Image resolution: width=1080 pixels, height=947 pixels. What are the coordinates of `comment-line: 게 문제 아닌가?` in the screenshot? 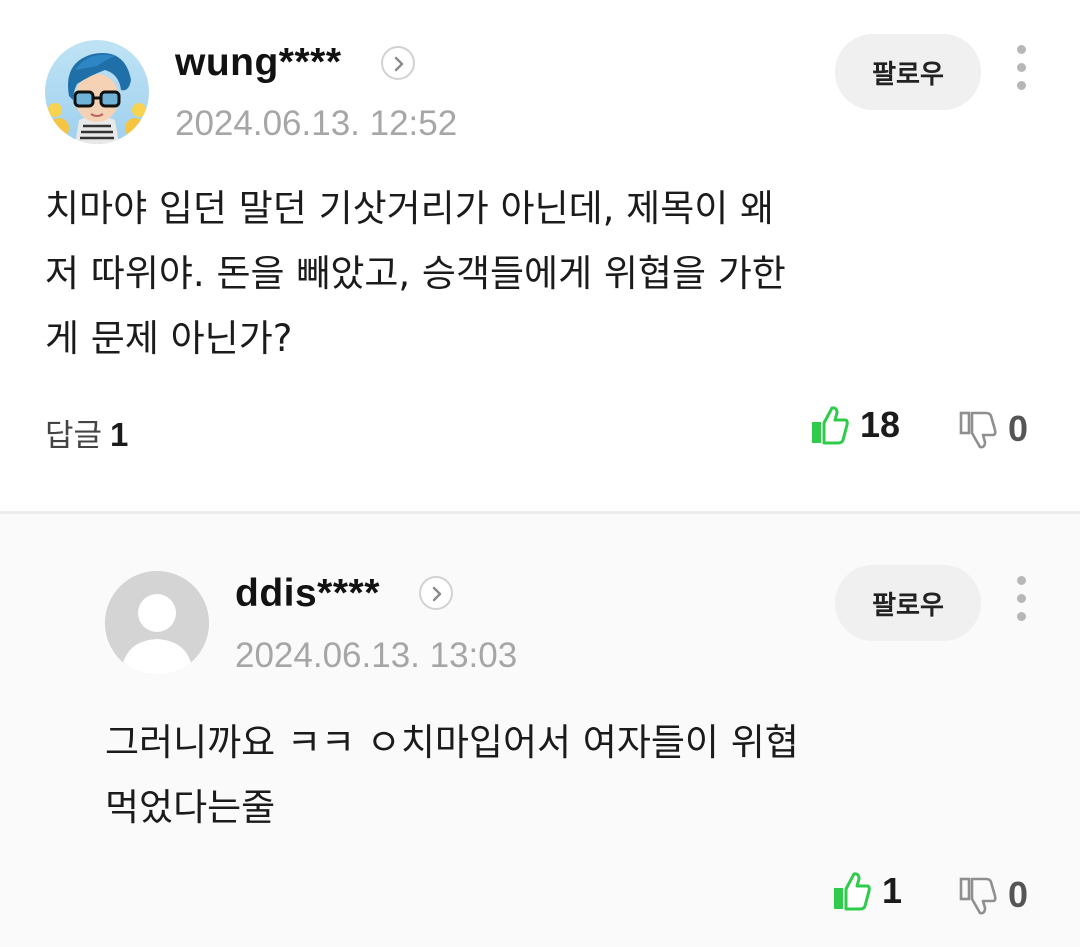 It's located at (169, 338).